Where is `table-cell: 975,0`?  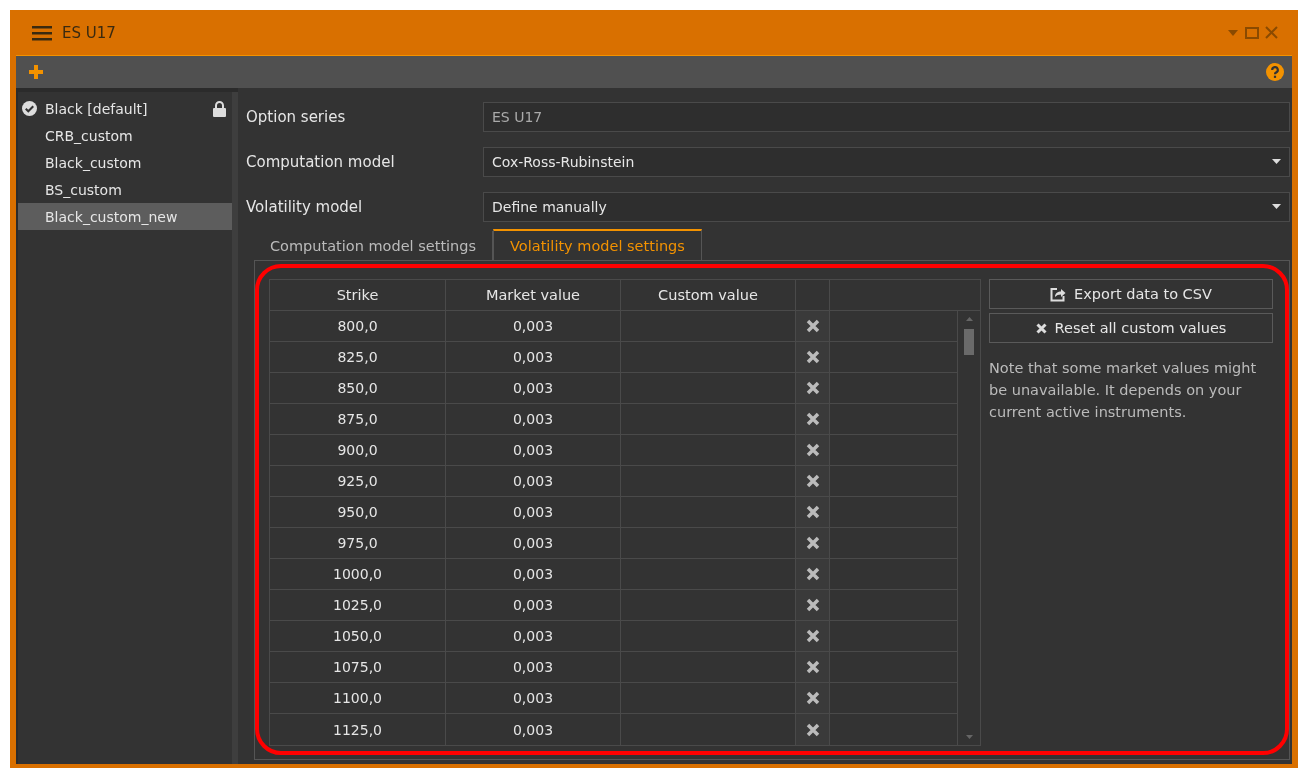
table-cell: 975,0 is located at coordinates (358, 543).